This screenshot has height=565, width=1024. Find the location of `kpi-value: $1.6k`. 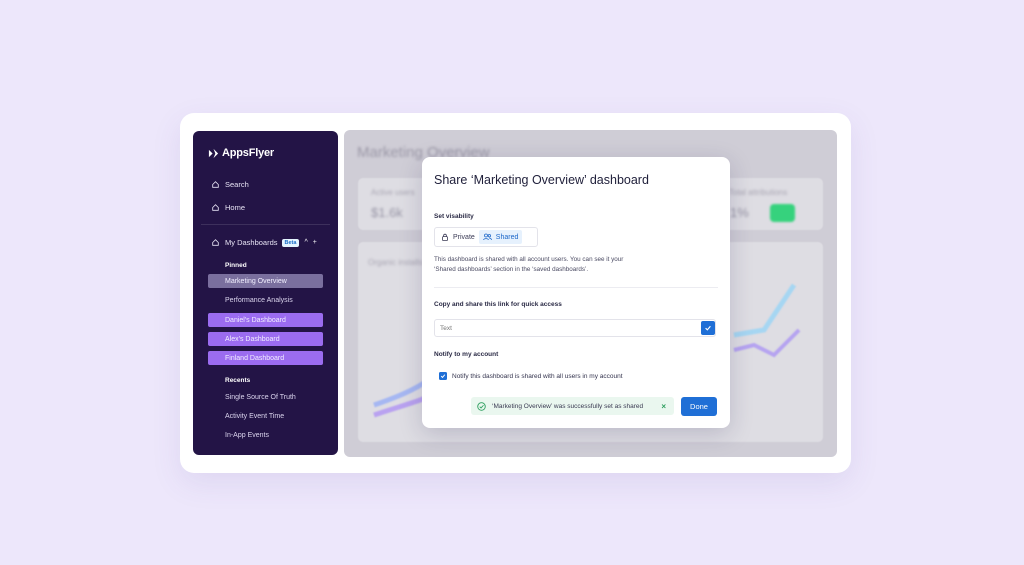

kpi-value: $1.6k is located at coordinates (387, 212).